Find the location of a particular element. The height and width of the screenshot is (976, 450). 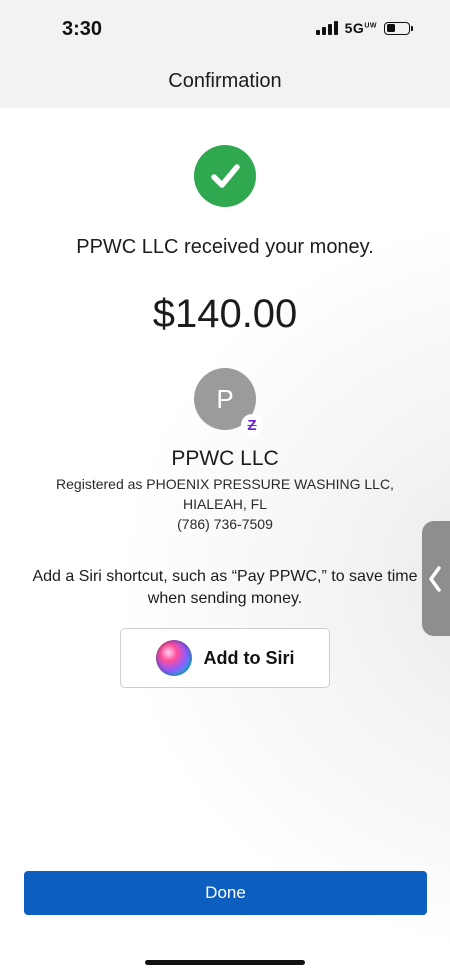

registered-line-2: HIALEAH, FL is located at coordinates (225, 504).